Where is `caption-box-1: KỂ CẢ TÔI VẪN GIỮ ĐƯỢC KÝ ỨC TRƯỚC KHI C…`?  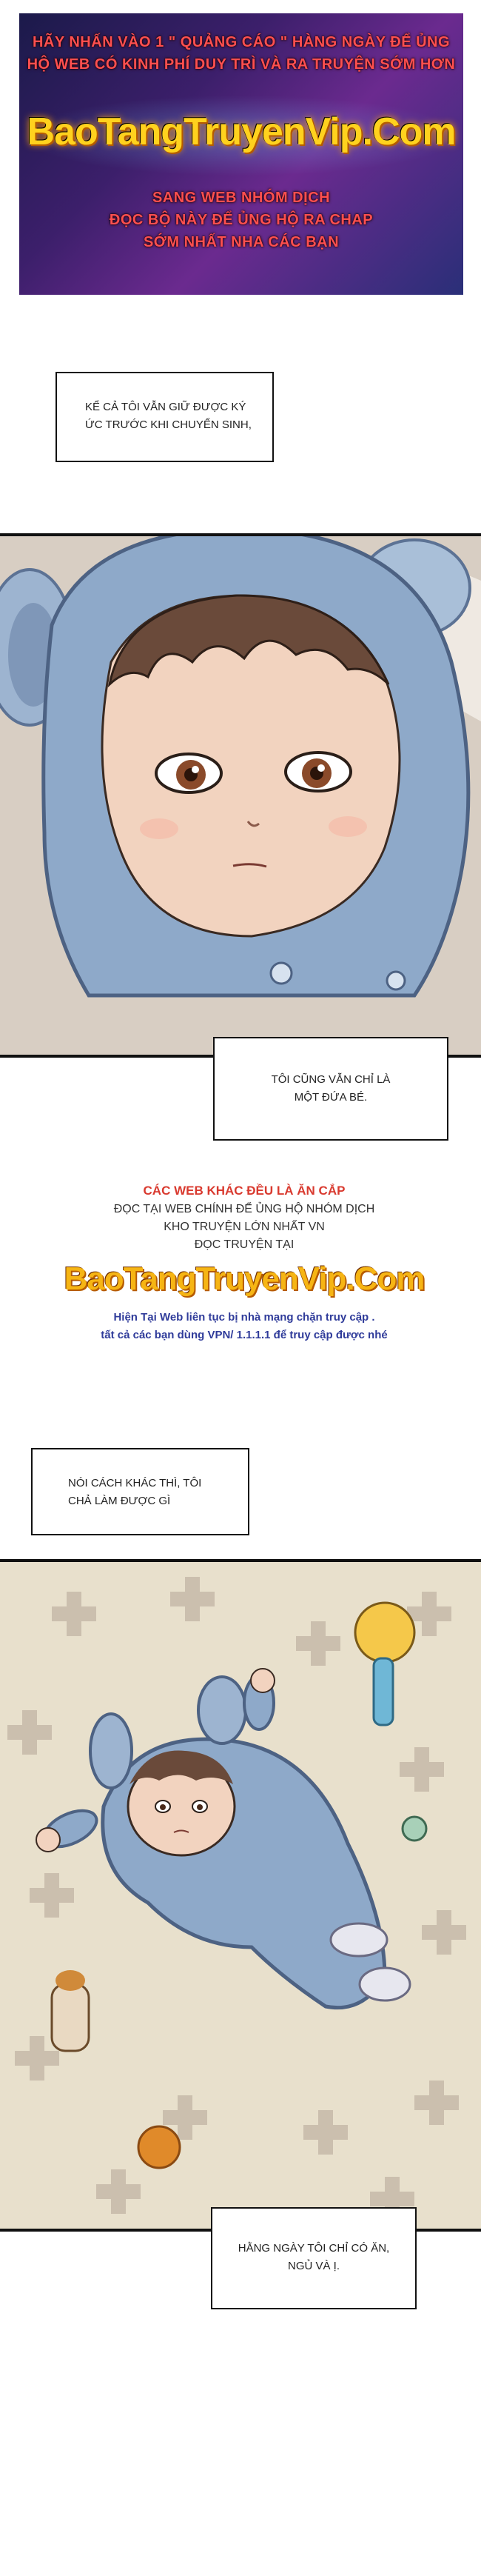
caption-box-1: KỂ CẢ TÔI VẪN GIỮ ĐƯỢC KÝ ỨC TRƯỚC KHI C… is located at coordinates (165, 417).